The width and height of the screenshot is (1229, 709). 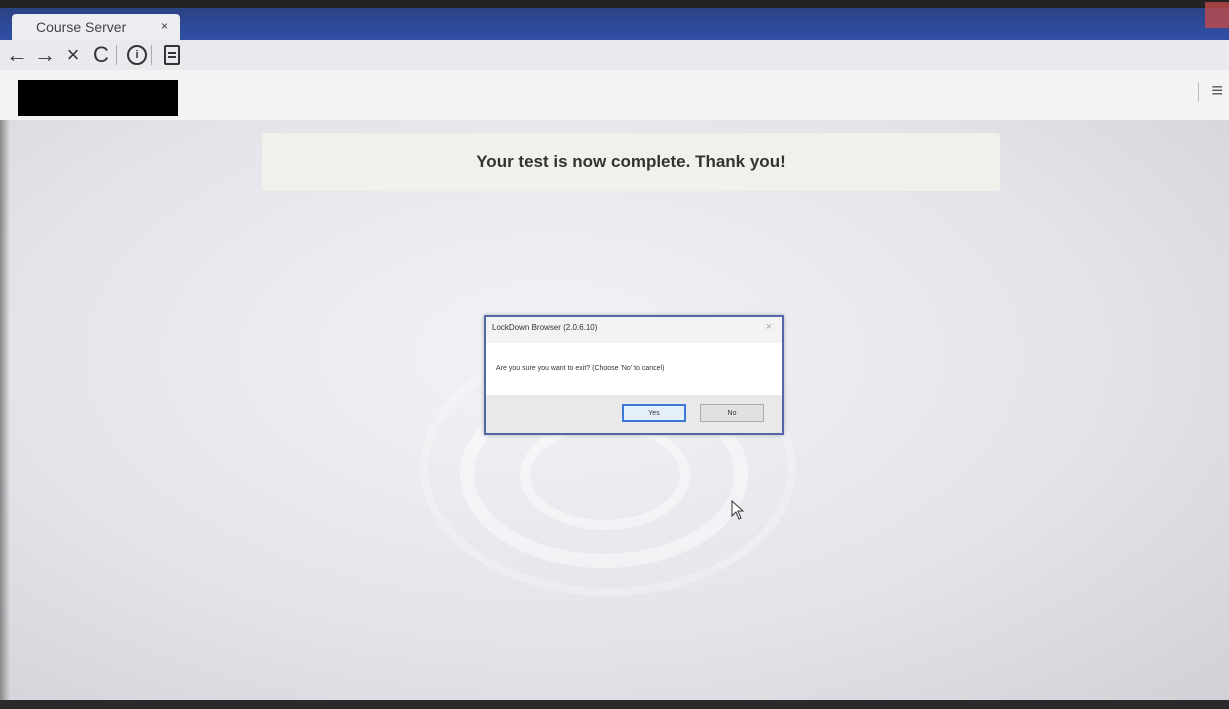 What do you see at coordinates (614, 4) in the screenshot?
I see `monitor-bezel-top` at bounding box center [614, 4].